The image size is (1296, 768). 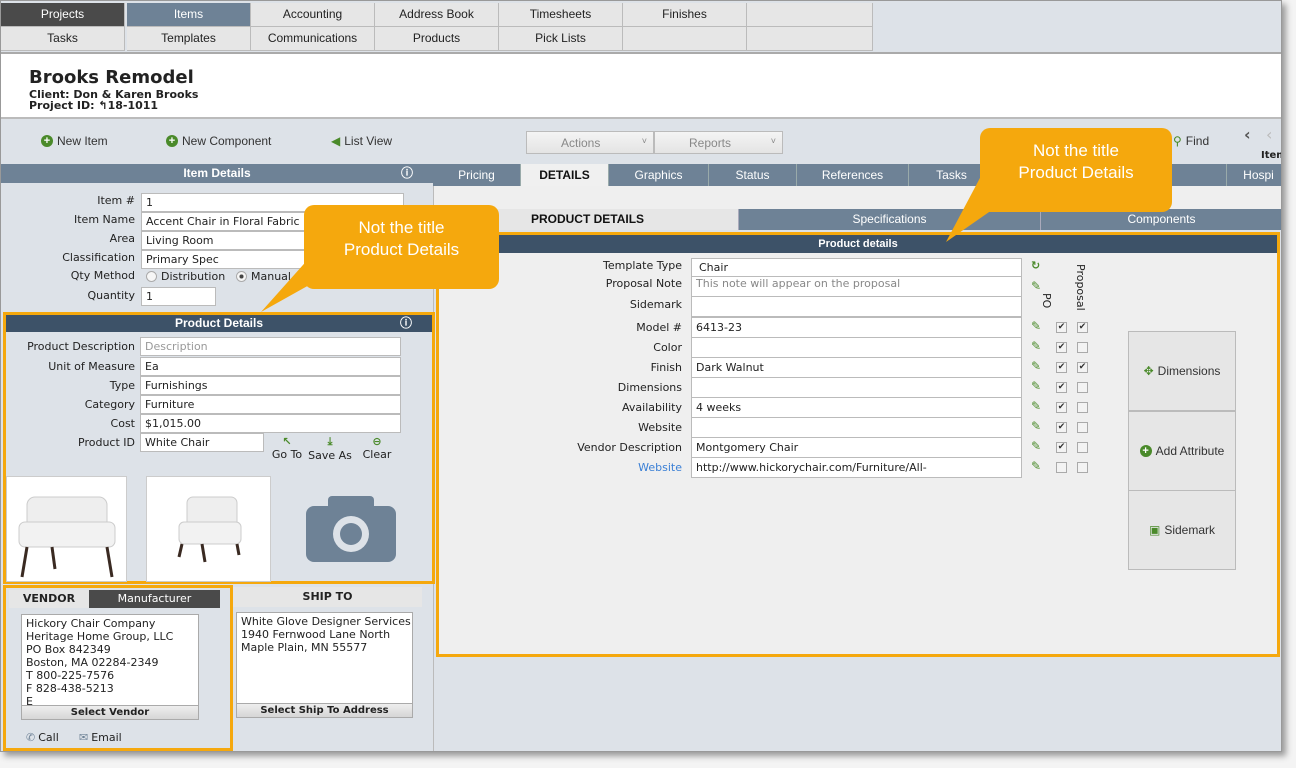 I want to click on previous-icon: ‹, so click(x=1247, y=134).